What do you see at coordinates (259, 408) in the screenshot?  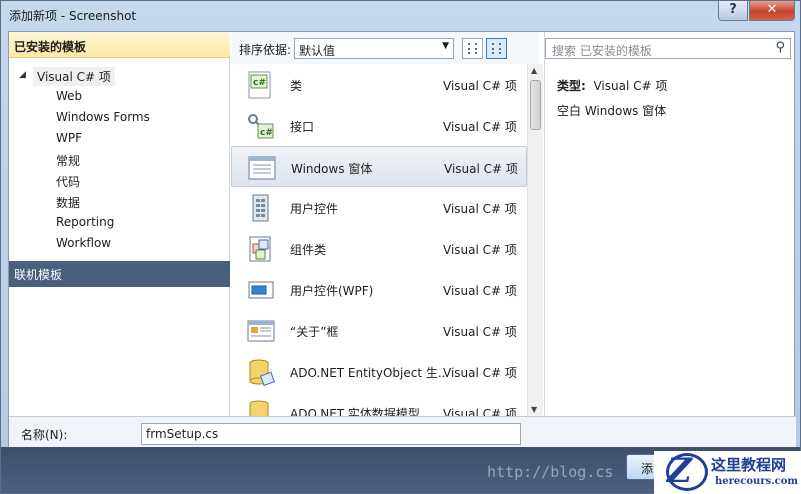 I see `entity-model-icon` at bounding box center [259, 408].